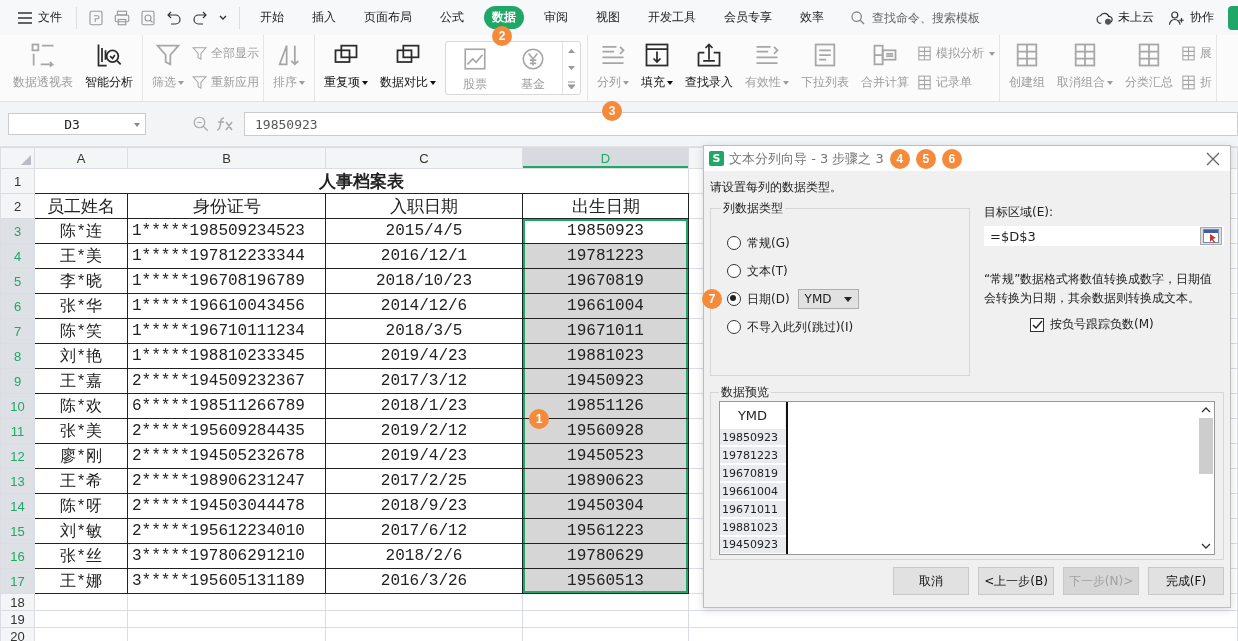  What do you see at coordinates (758, 299) in the screenshot?
I see `radio-option: 日期(D)` at bounding box center [758, 299].